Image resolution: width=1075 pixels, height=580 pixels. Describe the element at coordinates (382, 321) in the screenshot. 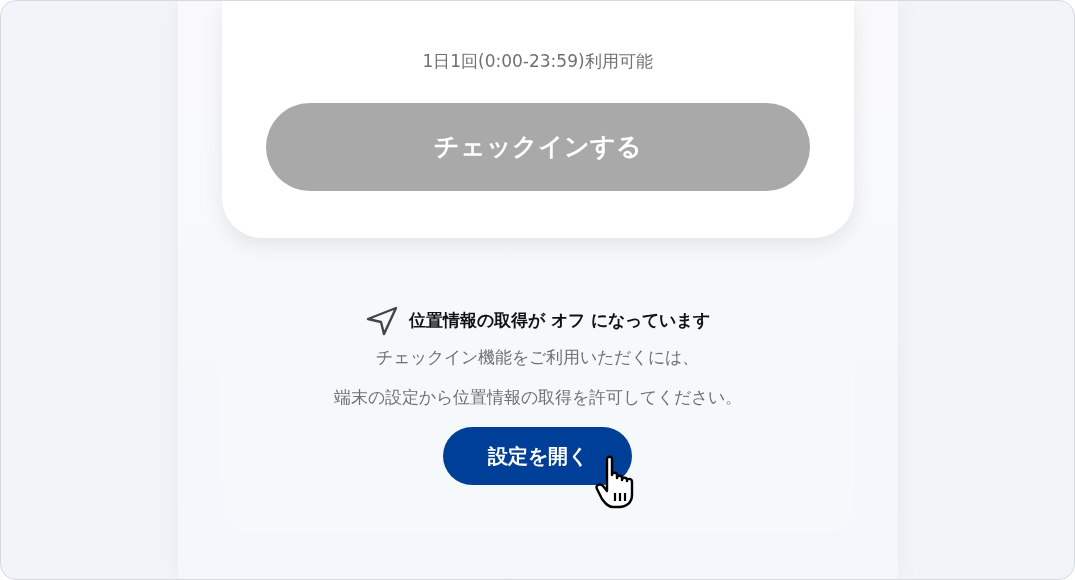

I see `navigation-arrow-icon` at that location.